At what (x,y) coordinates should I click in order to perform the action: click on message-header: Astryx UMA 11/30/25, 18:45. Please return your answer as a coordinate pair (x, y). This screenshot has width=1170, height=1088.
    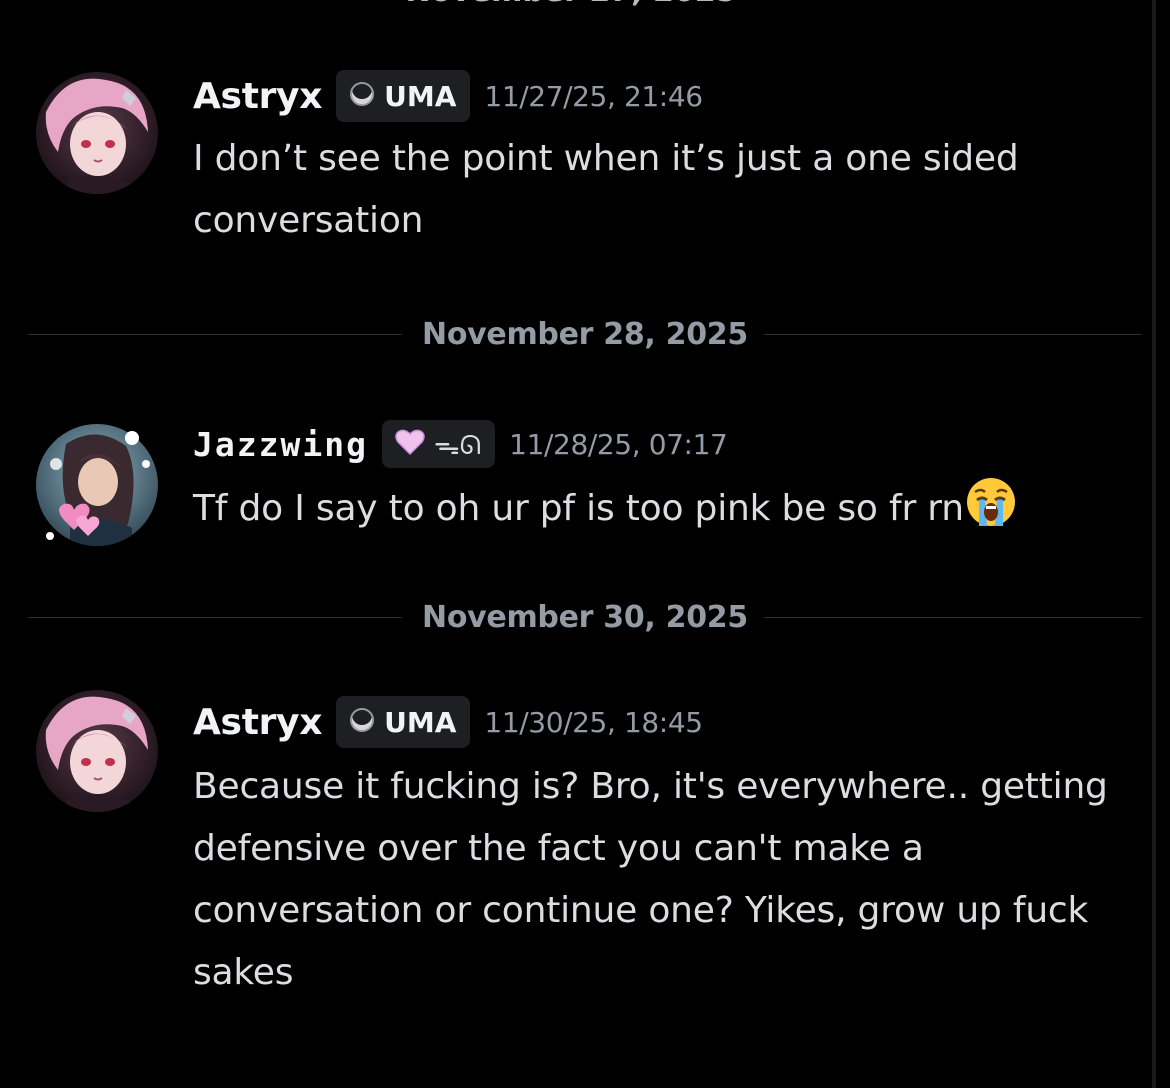
    Looking at the image, I should click on (448, 722).